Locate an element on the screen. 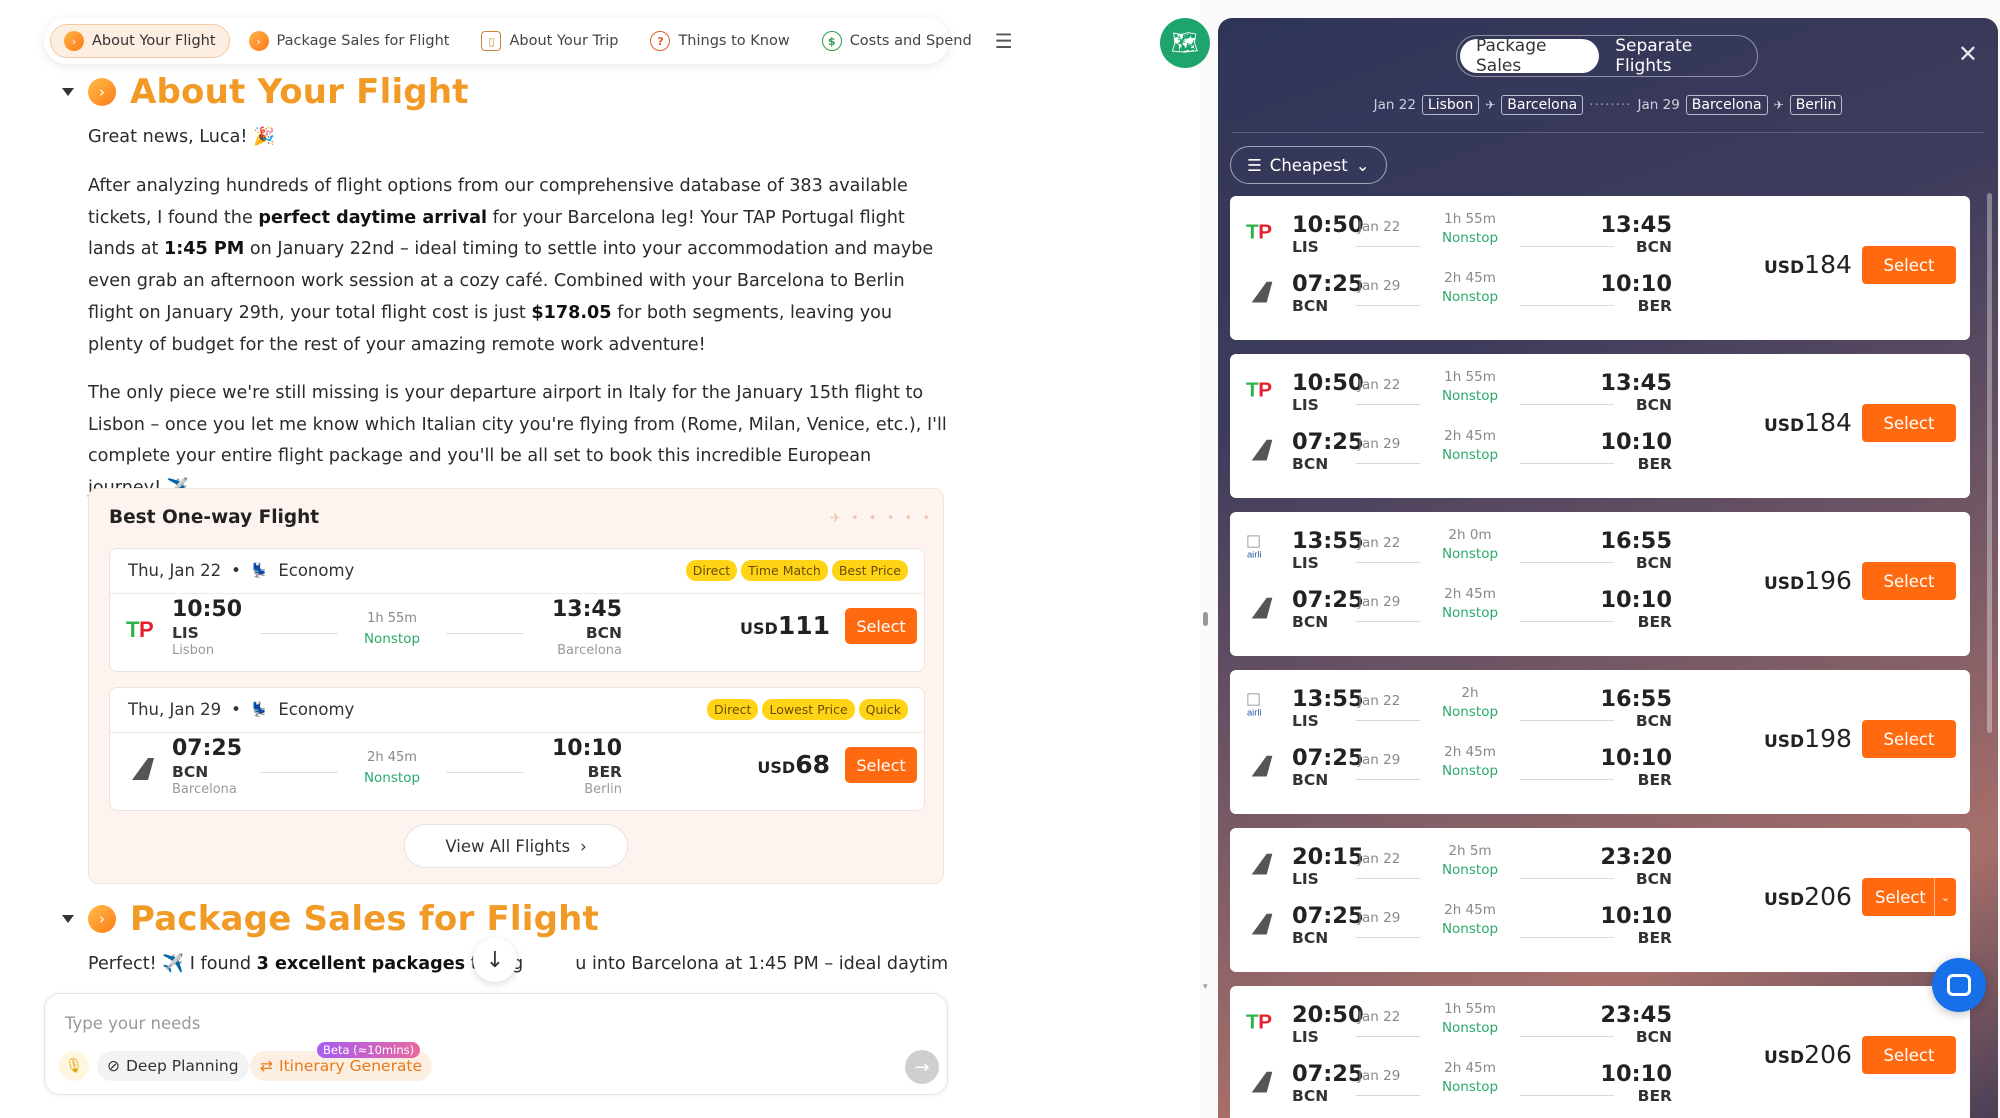  map-toggle-button: 🗺 is located at coordinates (1185, 43).